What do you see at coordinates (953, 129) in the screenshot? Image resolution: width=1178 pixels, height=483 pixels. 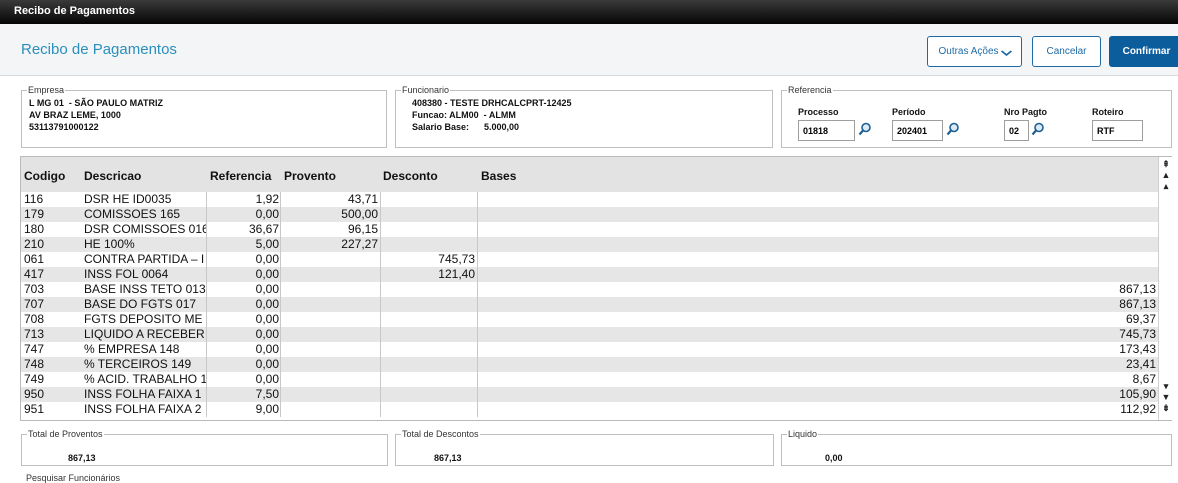 I see `periodo-search-icon` at bounding box center [953, 129].